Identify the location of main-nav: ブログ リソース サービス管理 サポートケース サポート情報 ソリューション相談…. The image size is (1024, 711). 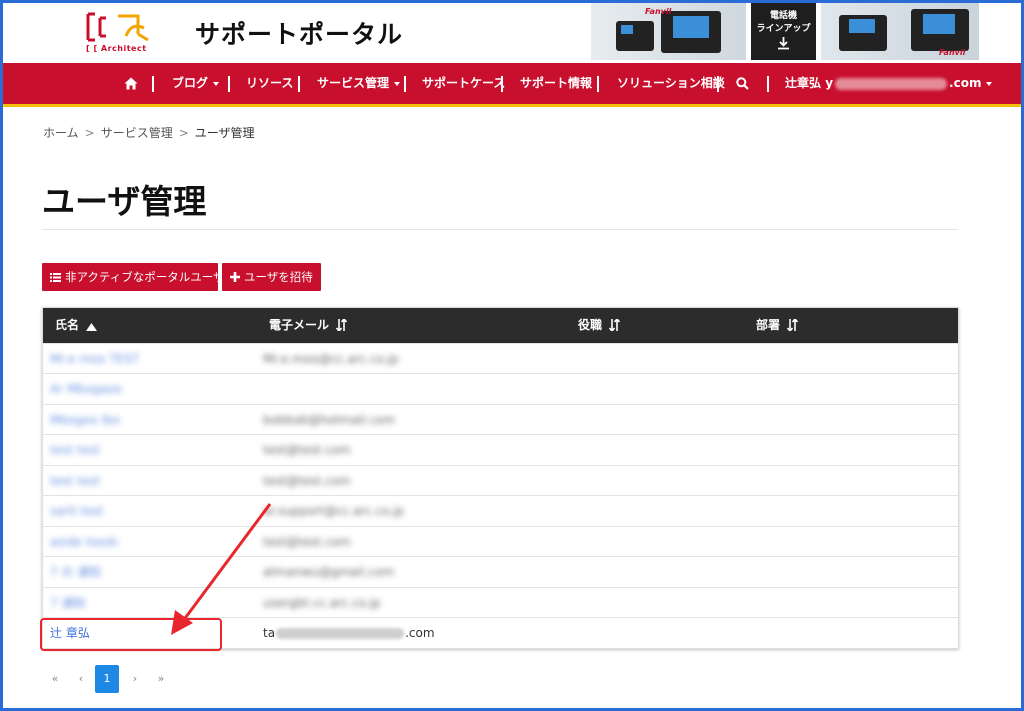
(512, 85).